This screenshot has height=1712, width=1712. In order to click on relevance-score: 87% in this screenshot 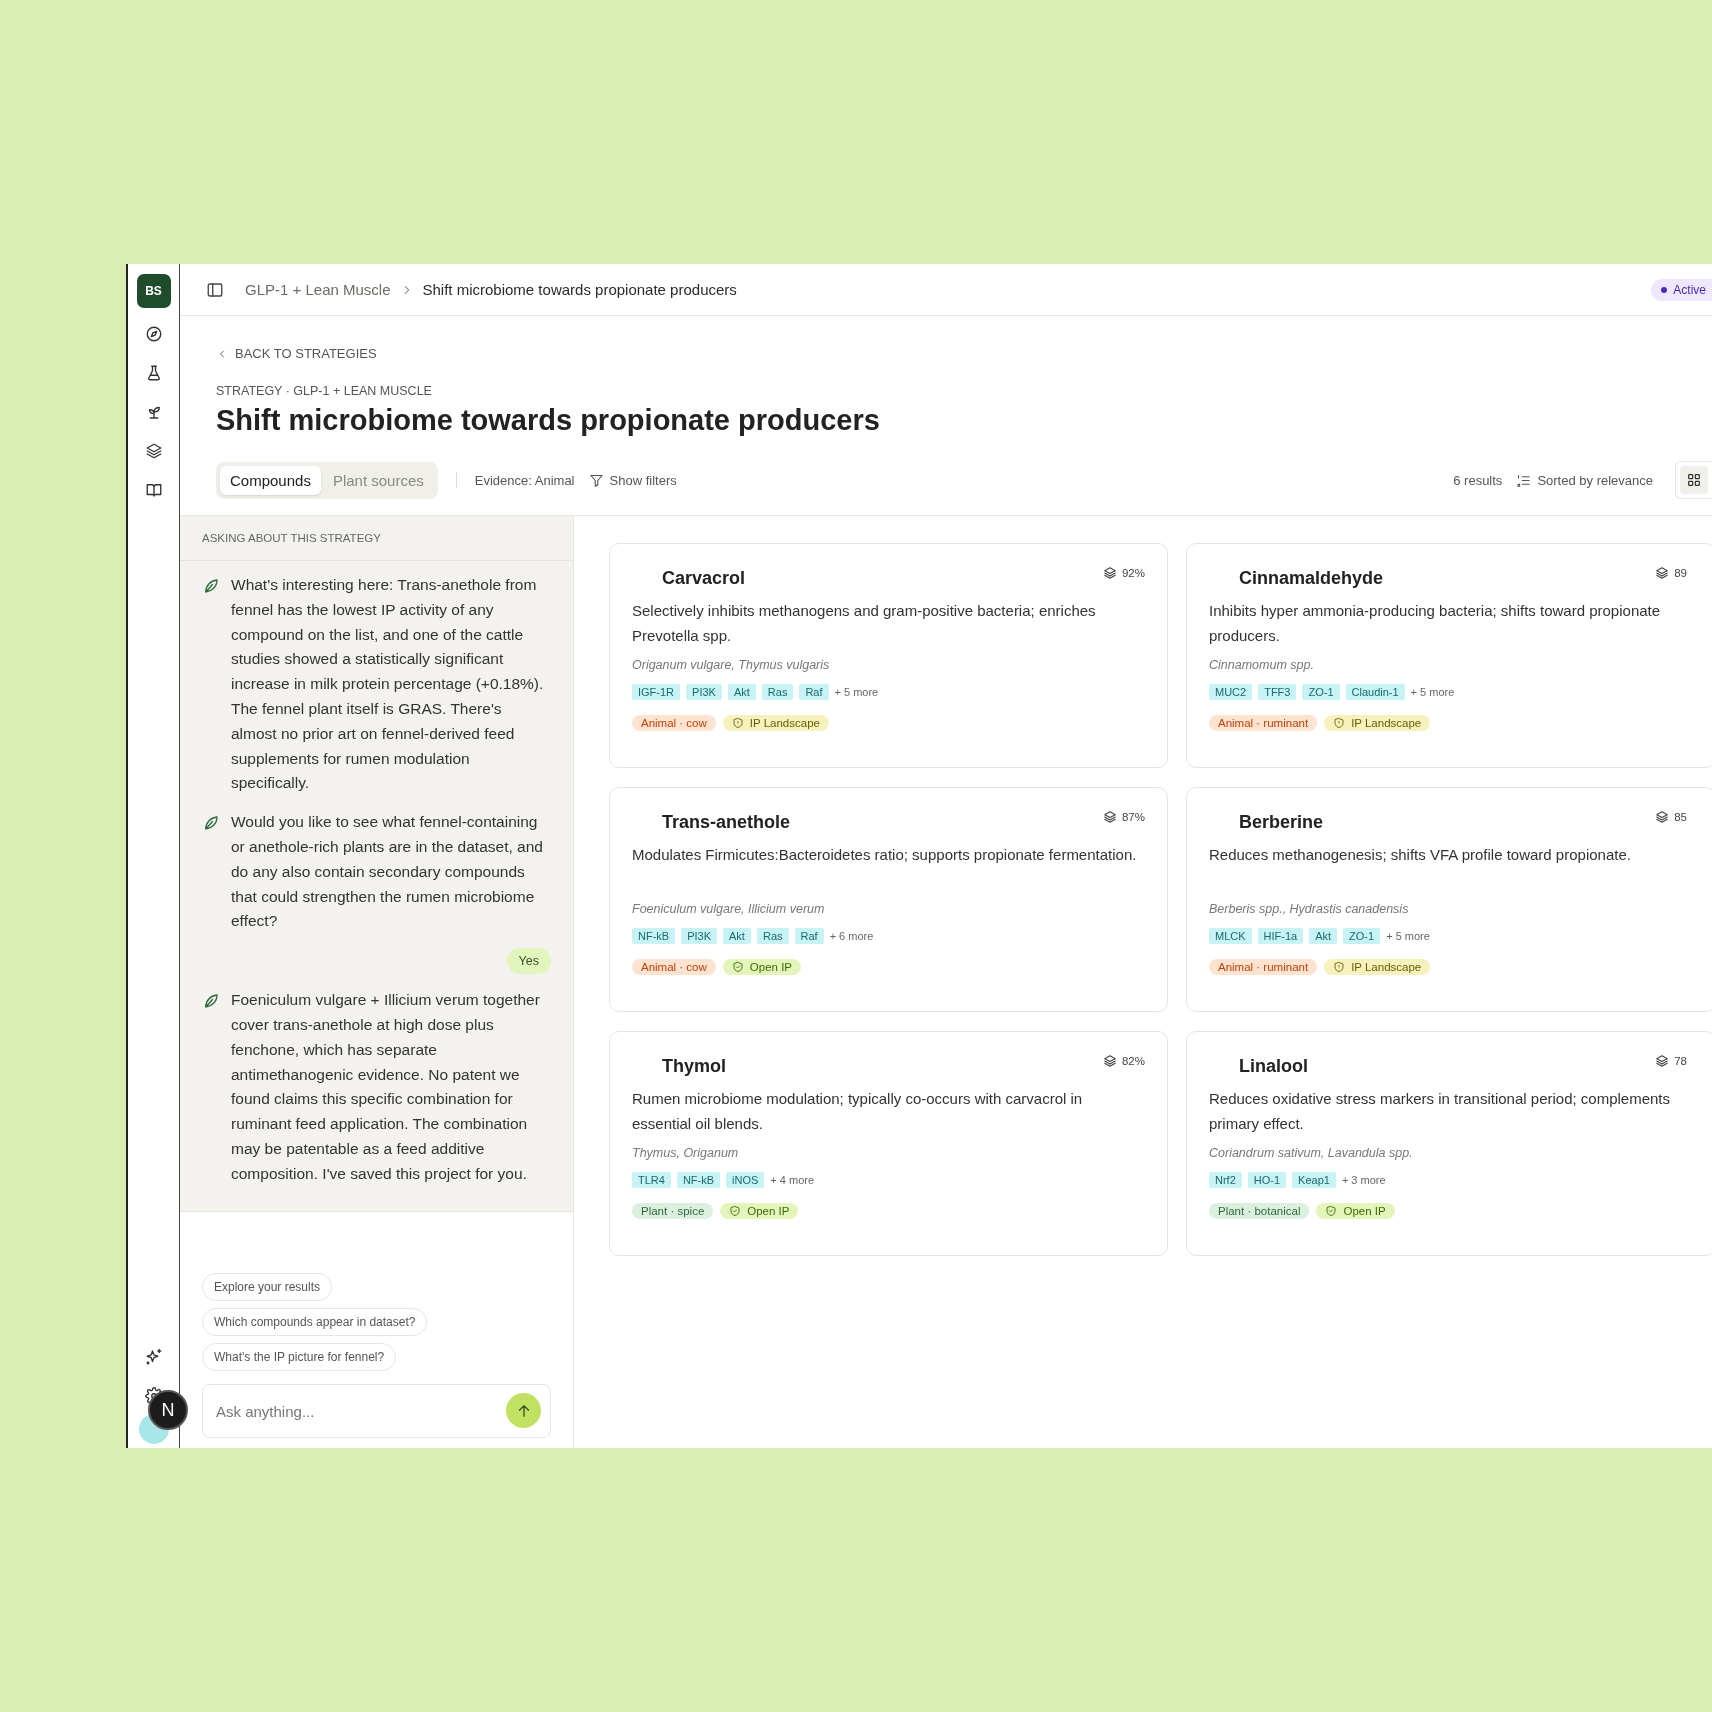, I will do `click(1123, 817)`.